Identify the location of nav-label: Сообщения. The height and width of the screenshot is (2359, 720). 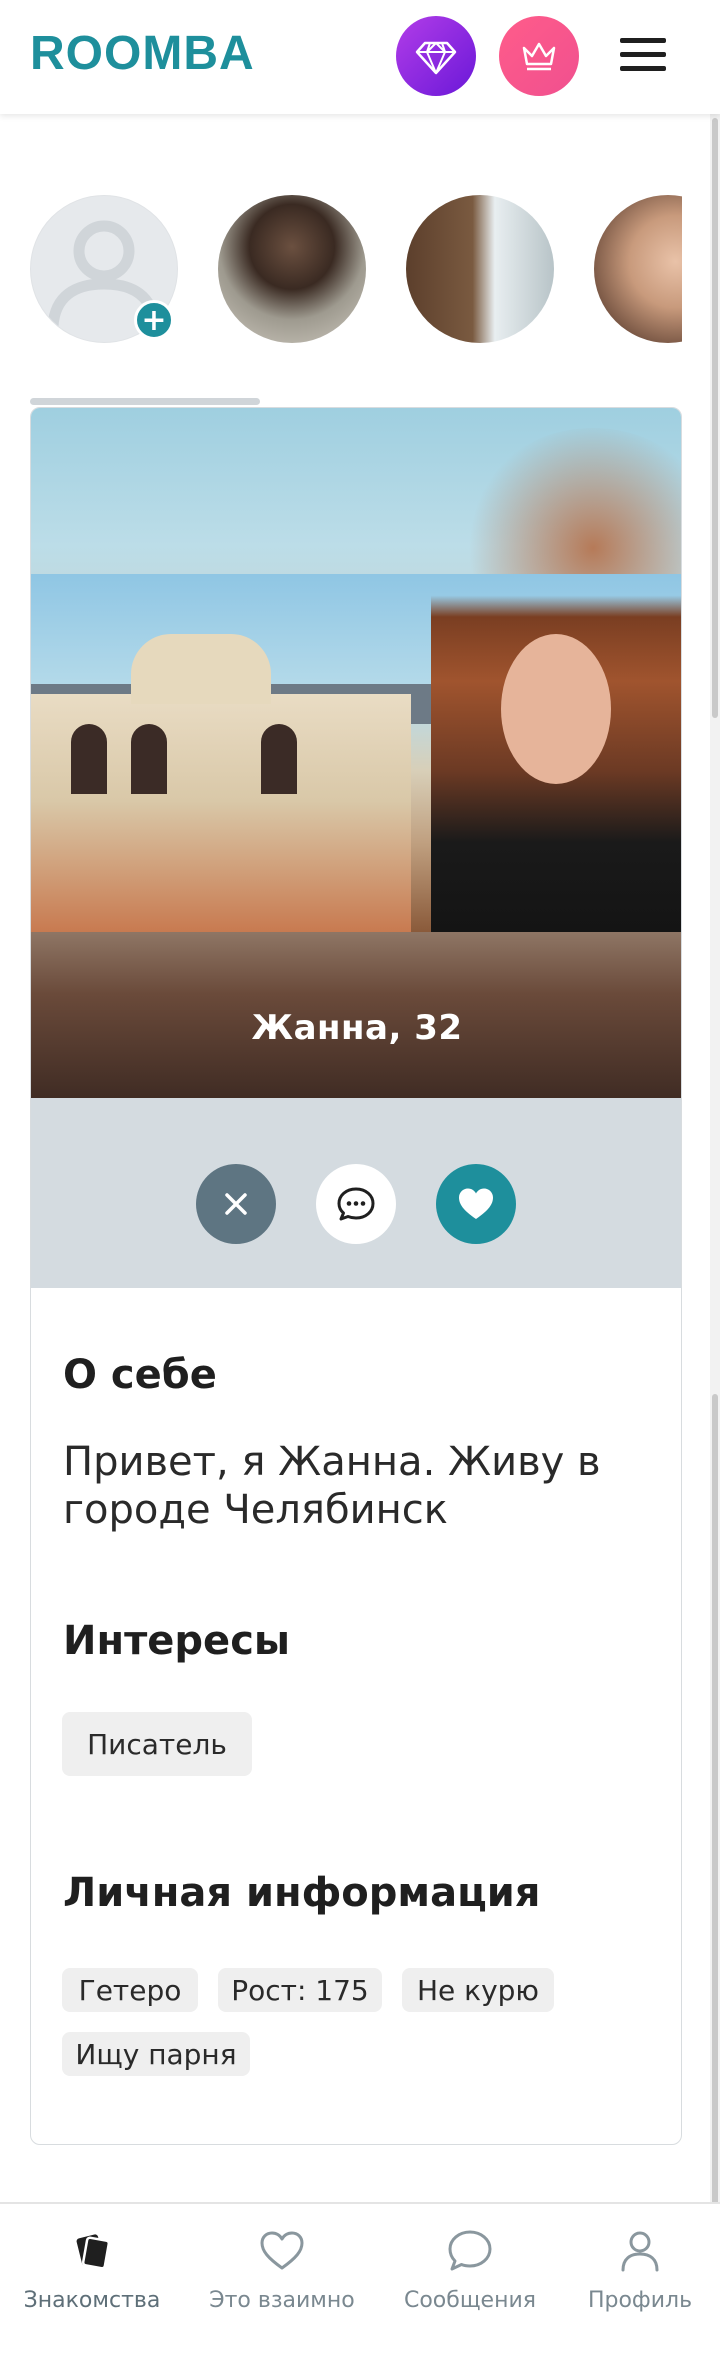
(470, 2300).